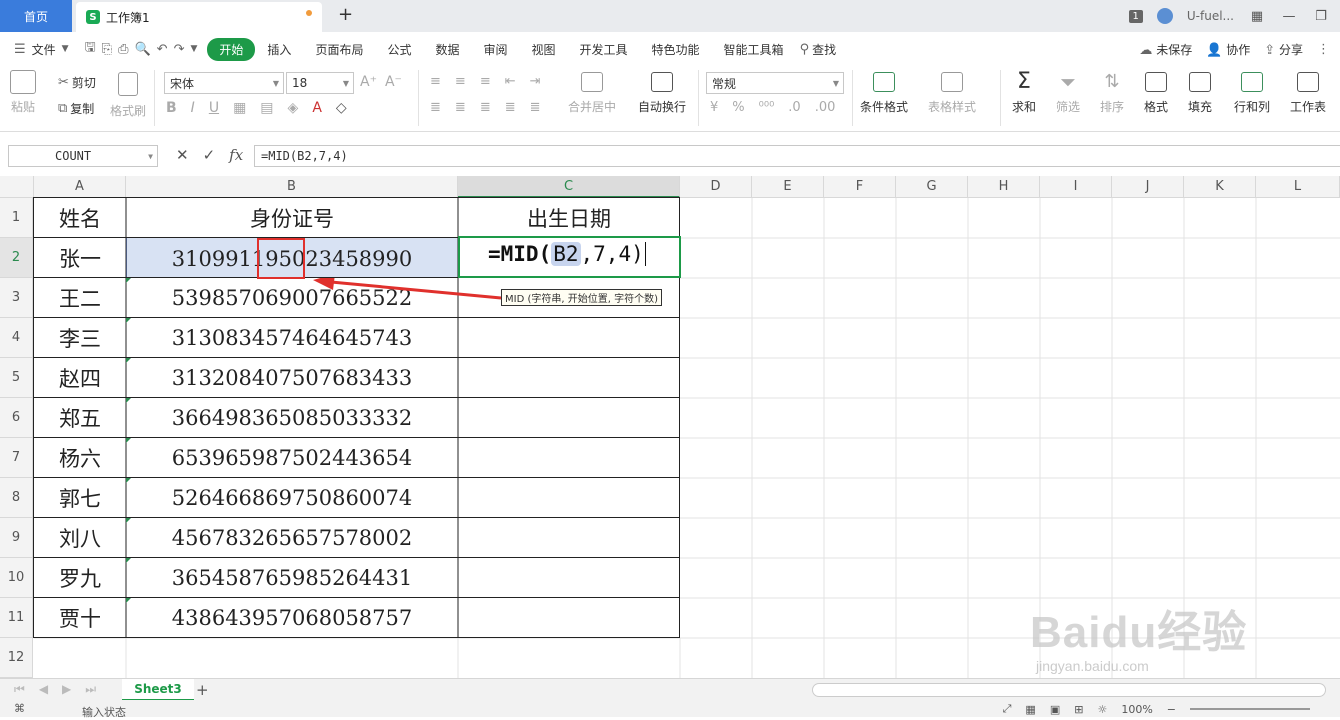  I want to click on zoom-level: 100%, so click(1136, 709).